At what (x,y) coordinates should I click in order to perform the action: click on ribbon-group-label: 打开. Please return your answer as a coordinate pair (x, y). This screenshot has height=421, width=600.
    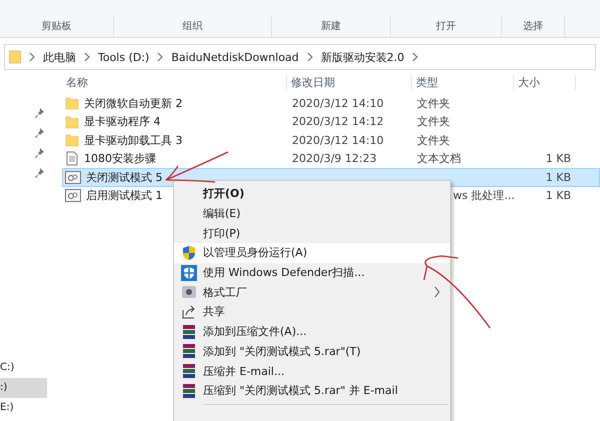
    Looking at the image, I should click on (446, 26).